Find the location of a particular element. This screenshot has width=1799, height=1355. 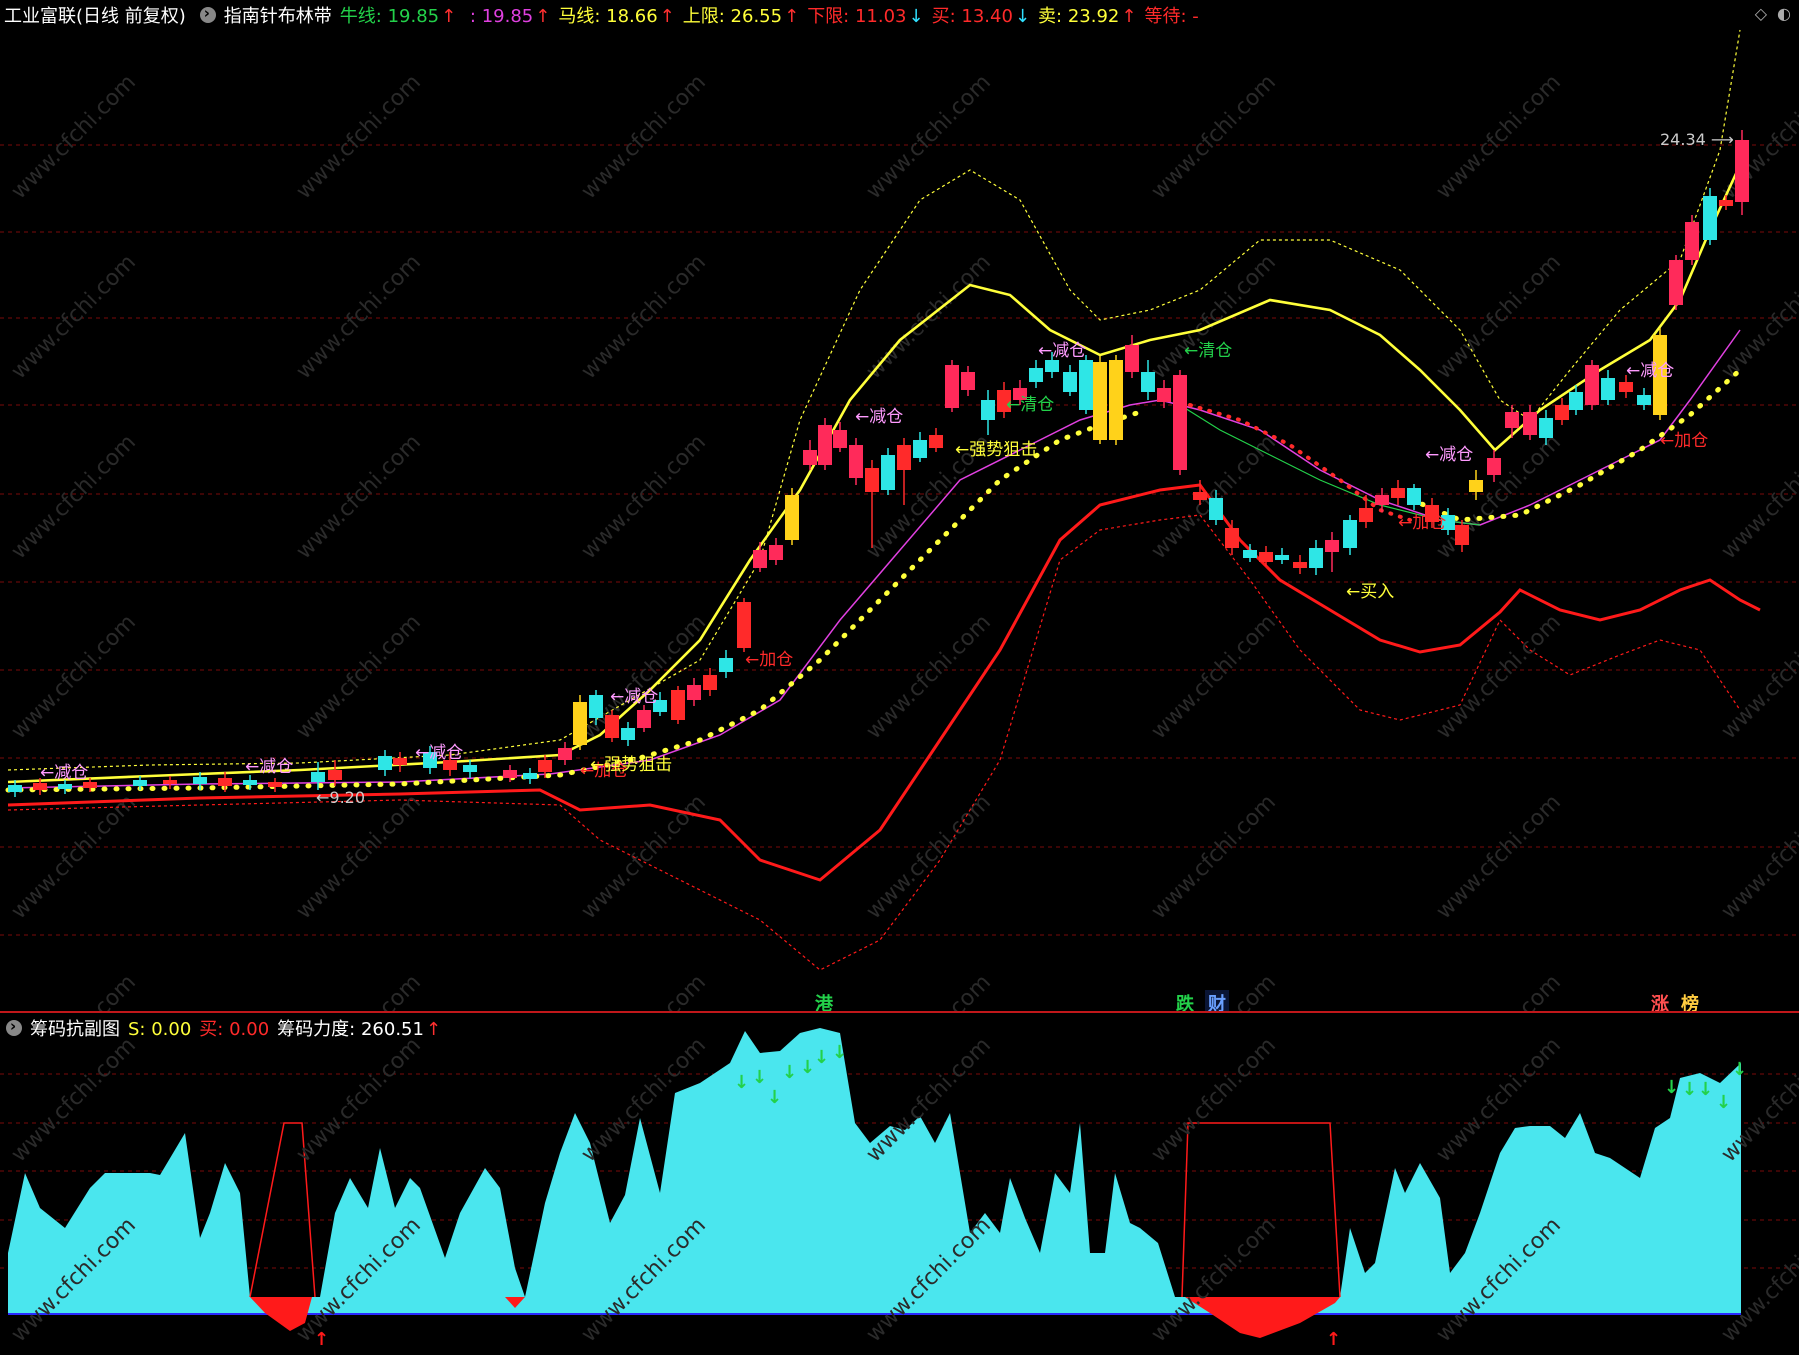

signal-clear: ←清仓 is located at coordinates (1030, 405).